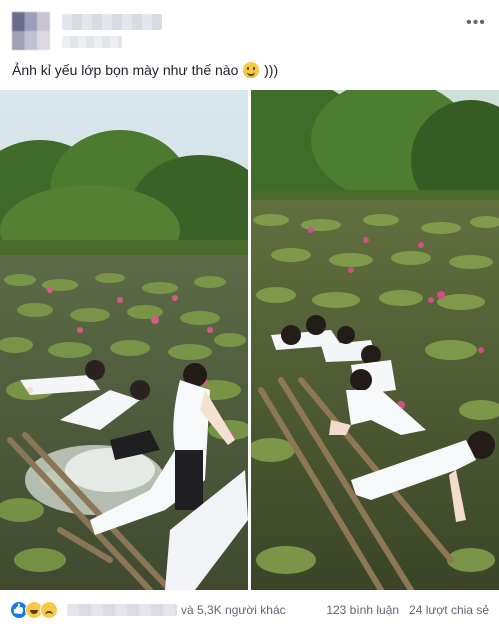 This screenshot has height=632, width=499. What do you see at coordinates (249, 34) in the screenshot?
I see `post-header: •••` at bounding box center [249, 34].